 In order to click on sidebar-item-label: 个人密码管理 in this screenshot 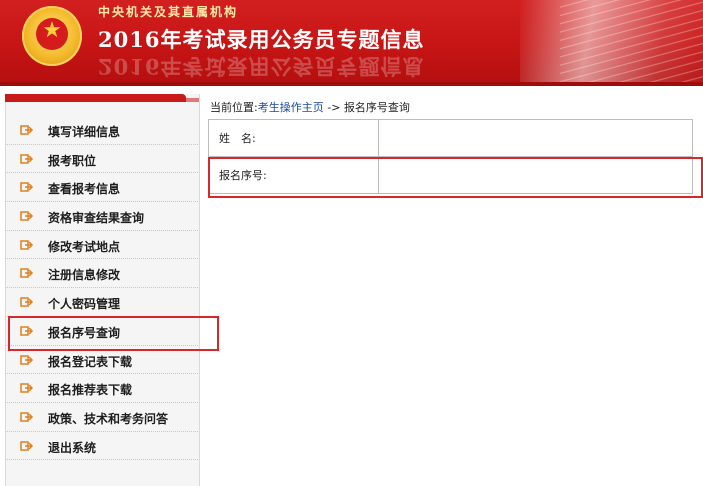, I will do `click(84, 304)`.